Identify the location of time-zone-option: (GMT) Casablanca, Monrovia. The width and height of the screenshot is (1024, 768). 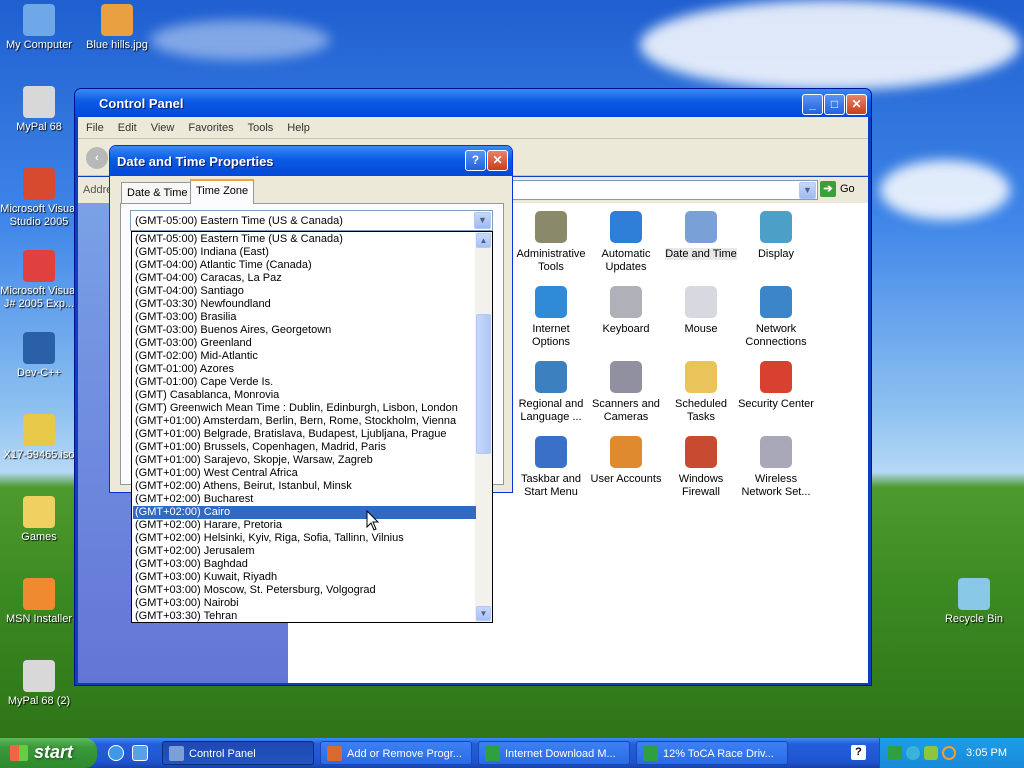
(304, 395).